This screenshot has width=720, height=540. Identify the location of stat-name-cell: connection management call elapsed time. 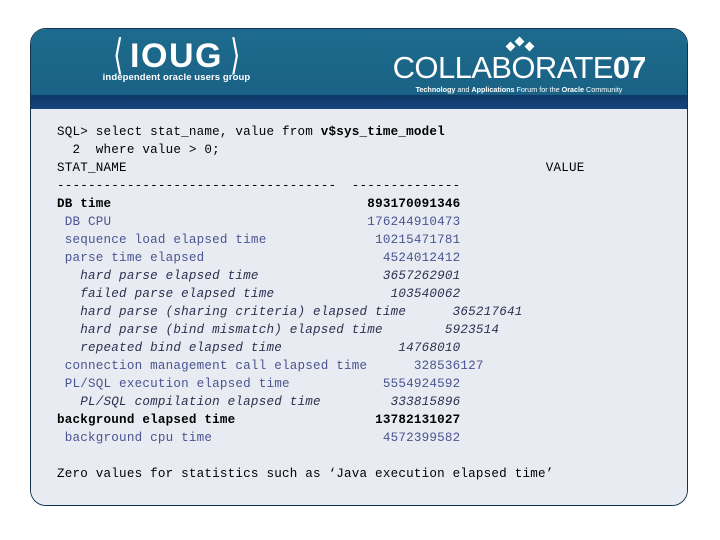
(216, 366).